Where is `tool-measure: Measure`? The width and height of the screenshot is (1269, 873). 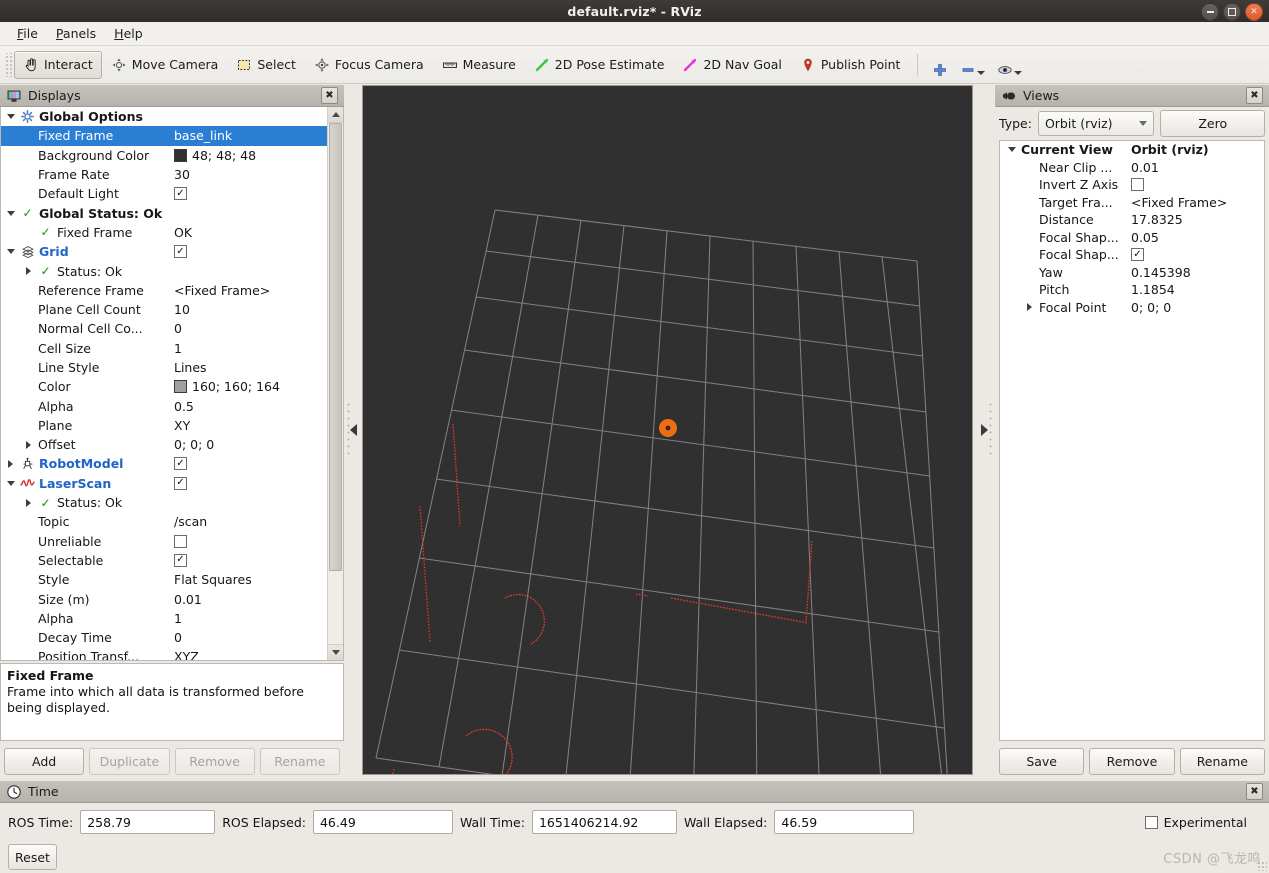 tool-measure: Measure is located at coordinates (479, 65).